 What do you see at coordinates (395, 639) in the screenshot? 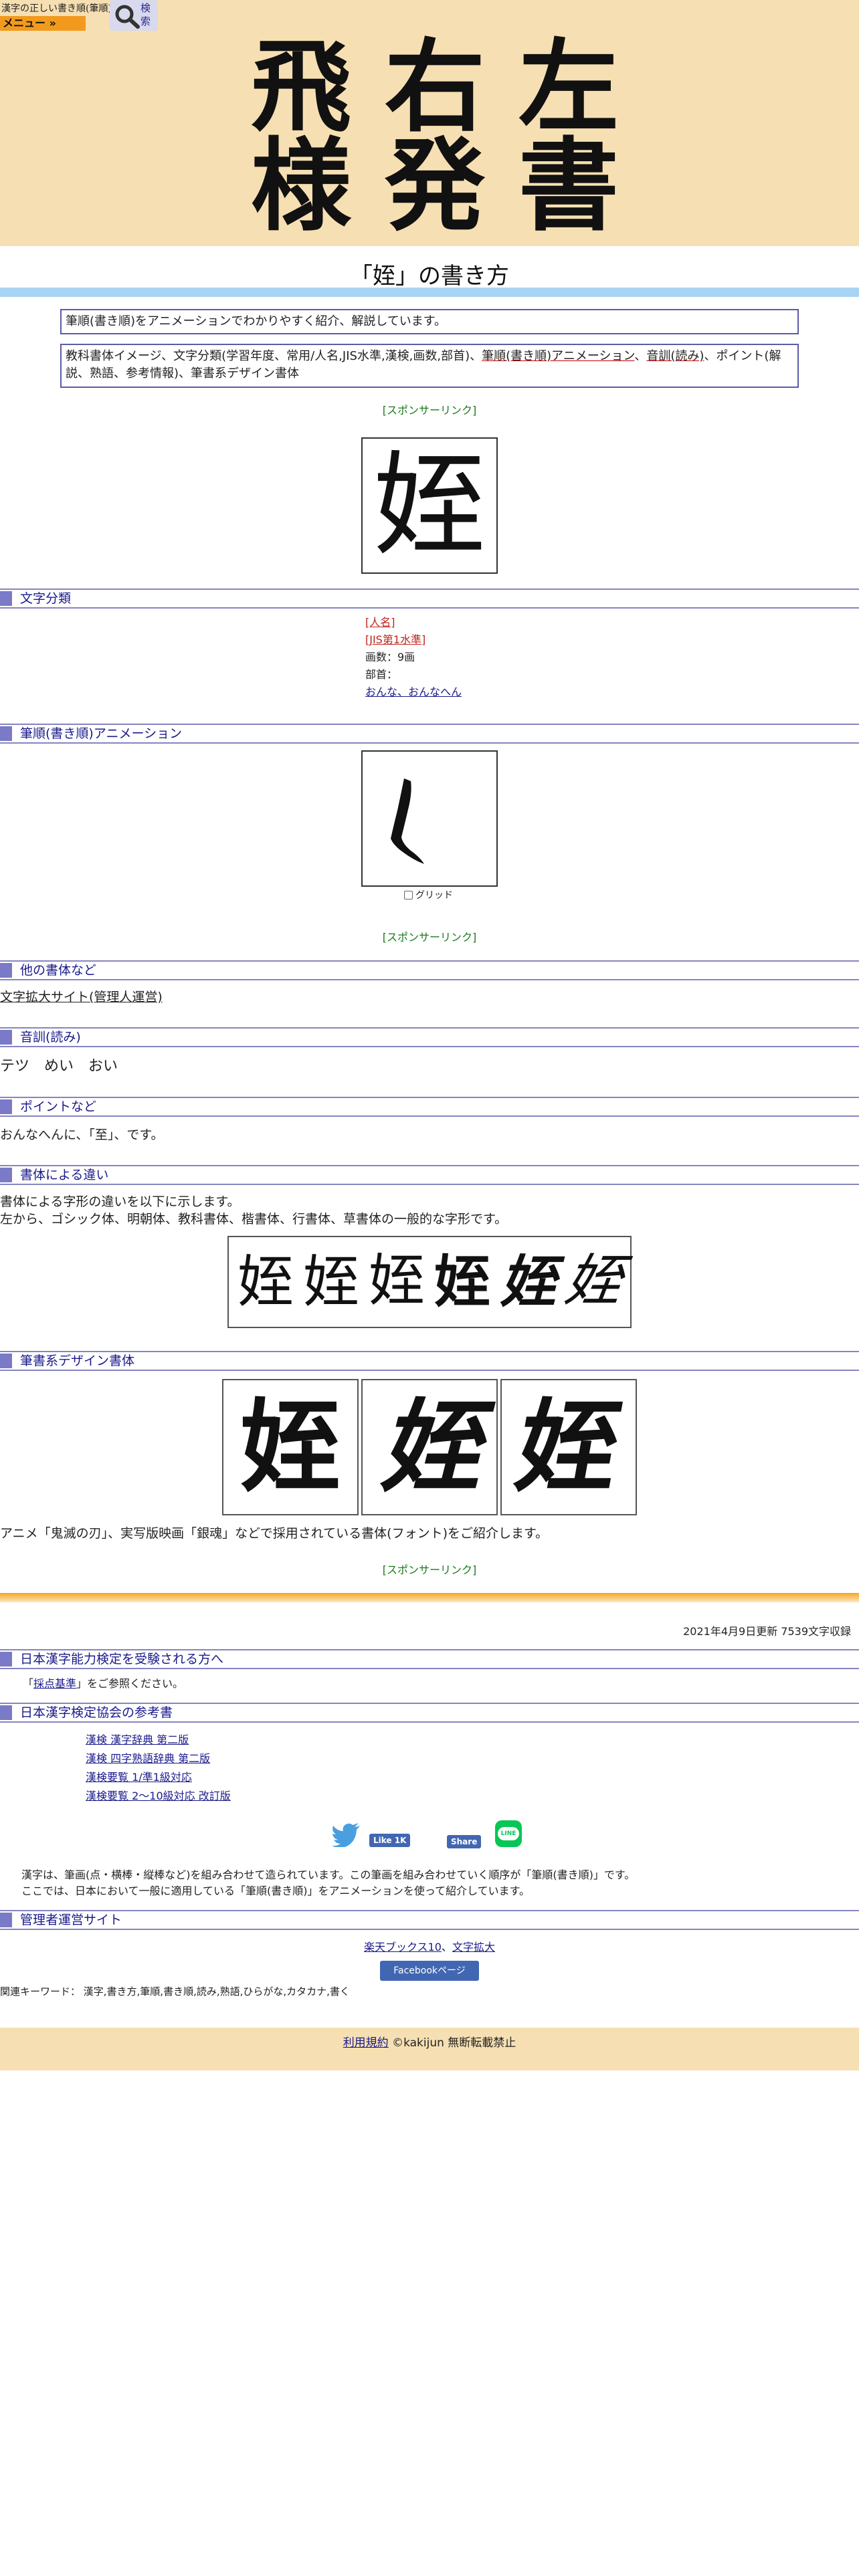
I see `jis-link: [JIS第1水準]` at bounding box center [395, 639].